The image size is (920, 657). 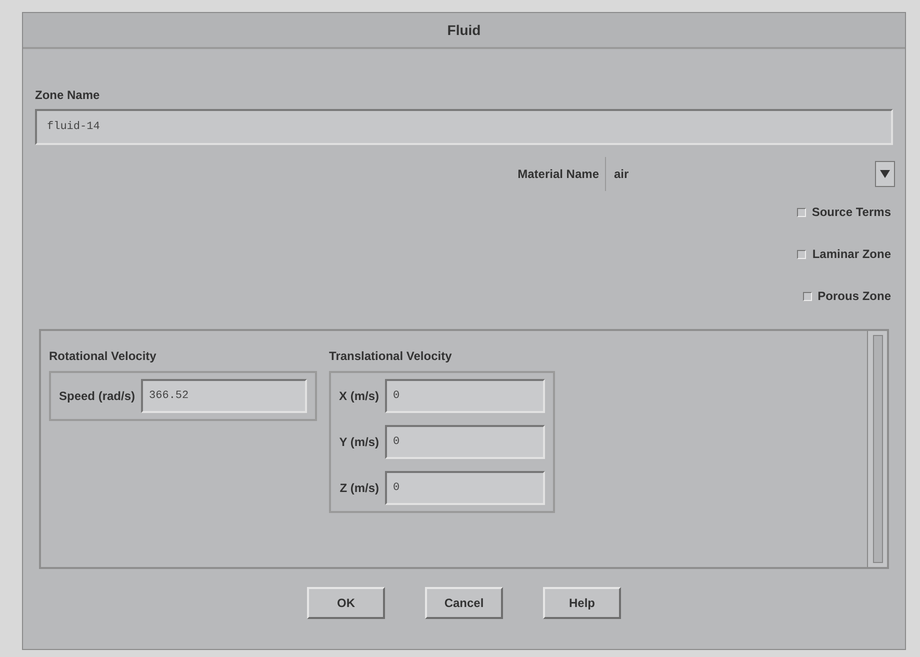 I want to click on option-checkbox: Laminar Zone, so click(x=844, y=254).